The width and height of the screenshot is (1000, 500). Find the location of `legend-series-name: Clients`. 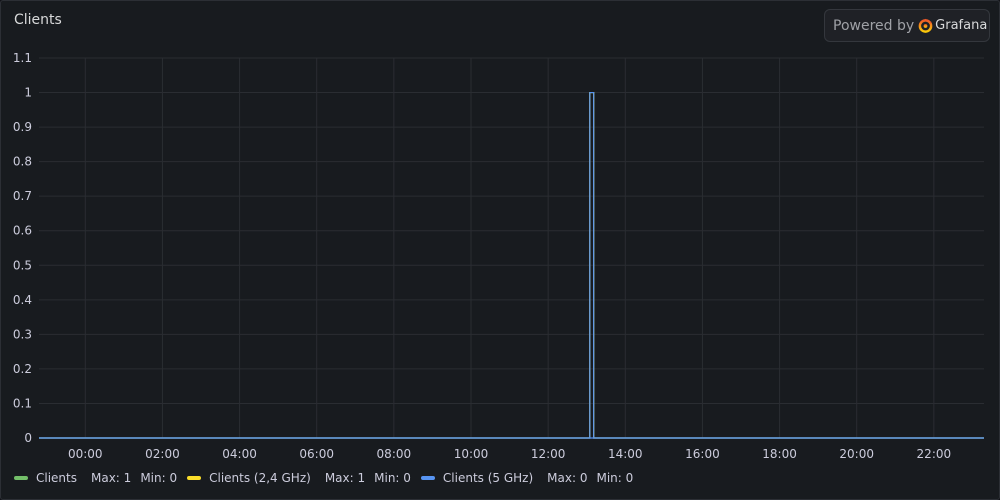

legend-series-name: Clients is located at coordinates (56, 478).